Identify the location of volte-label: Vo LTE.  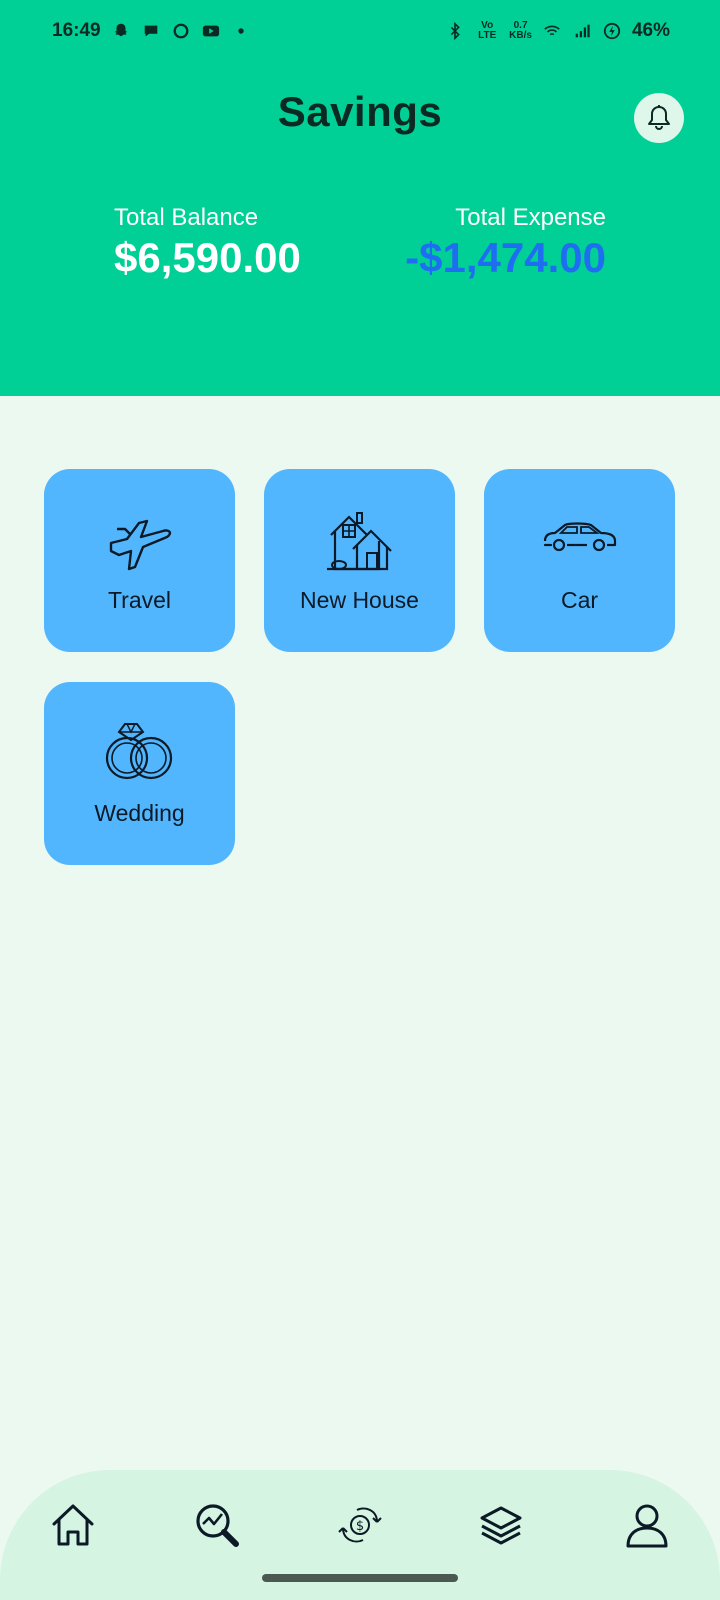
(487, 30).